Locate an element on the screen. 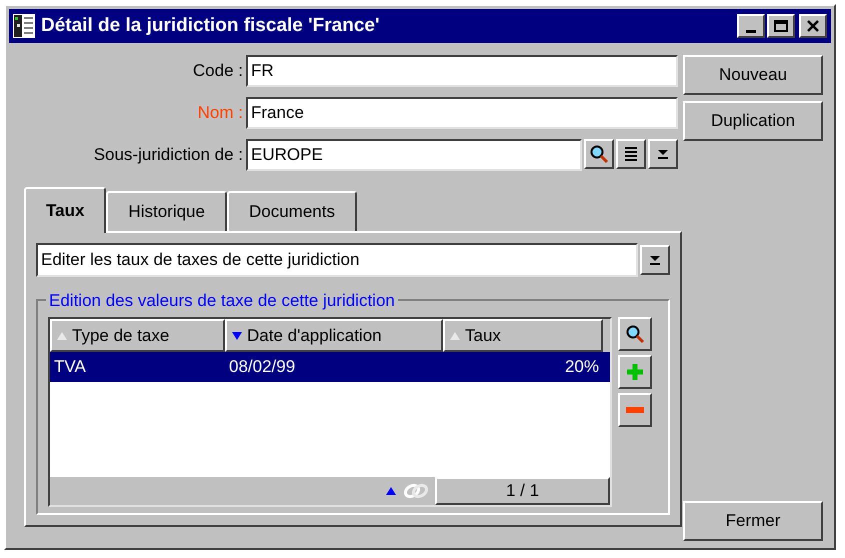 Image resolution: width=845 pixels, height=558 pixels. list-button is located at coordinates (631, 154).